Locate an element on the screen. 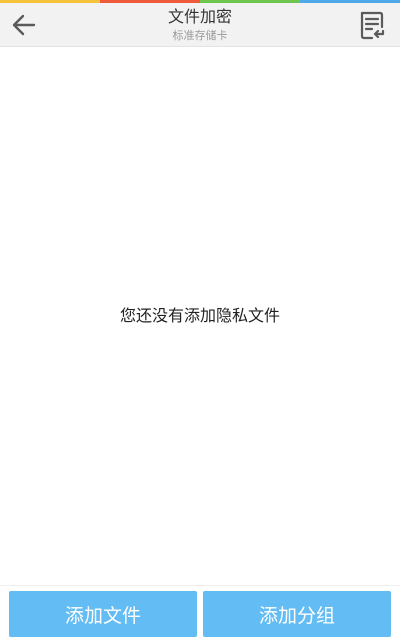 The height and width of the screenshot is (640, 400). file-list-return-icon is located at coordinates (372, 25).